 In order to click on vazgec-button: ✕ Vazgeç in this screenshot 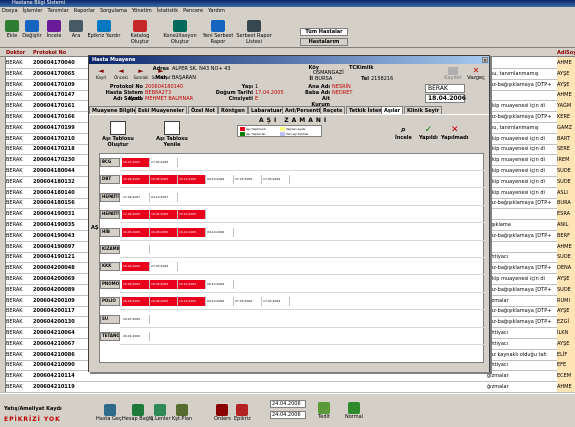, I will do `click(476, 75)`.